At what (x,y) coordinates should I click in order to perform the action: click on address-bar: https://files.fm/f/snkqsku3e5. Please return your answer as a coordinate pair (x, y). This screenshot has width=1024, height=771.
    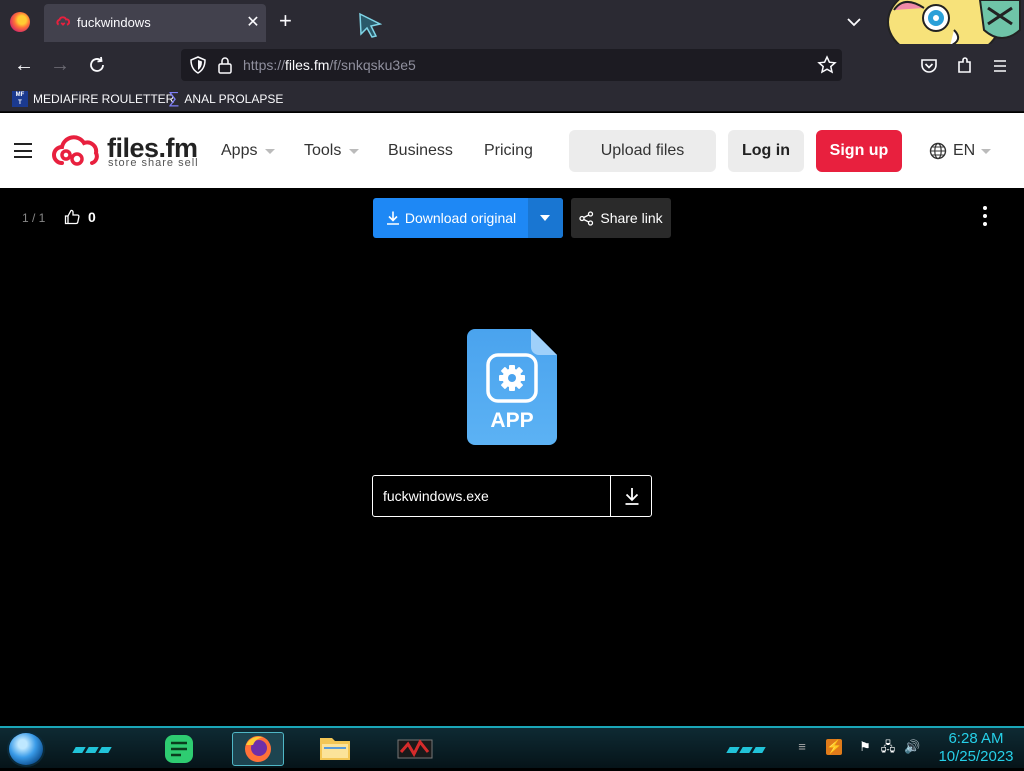
    Looking at the image, I should click on (511, 65).